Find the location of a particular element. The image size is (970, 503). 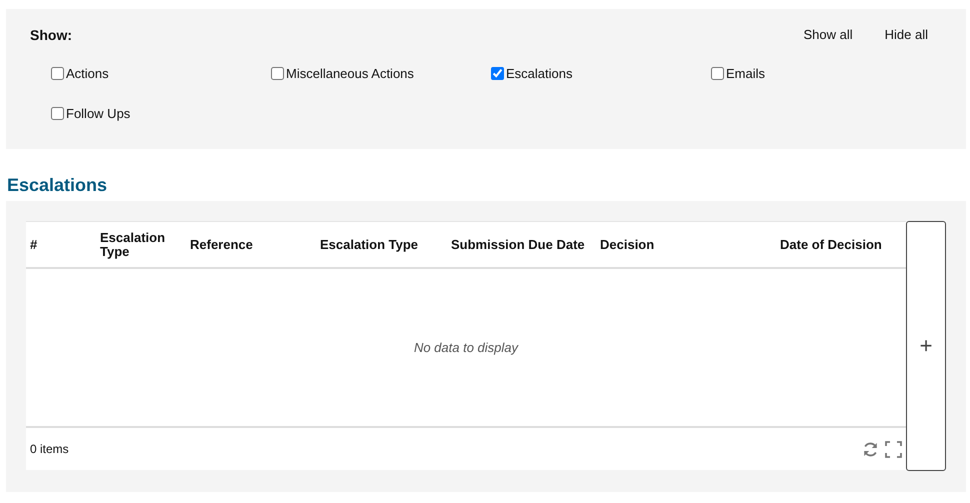

show-label: Show: is located at coordinates (51, 34).